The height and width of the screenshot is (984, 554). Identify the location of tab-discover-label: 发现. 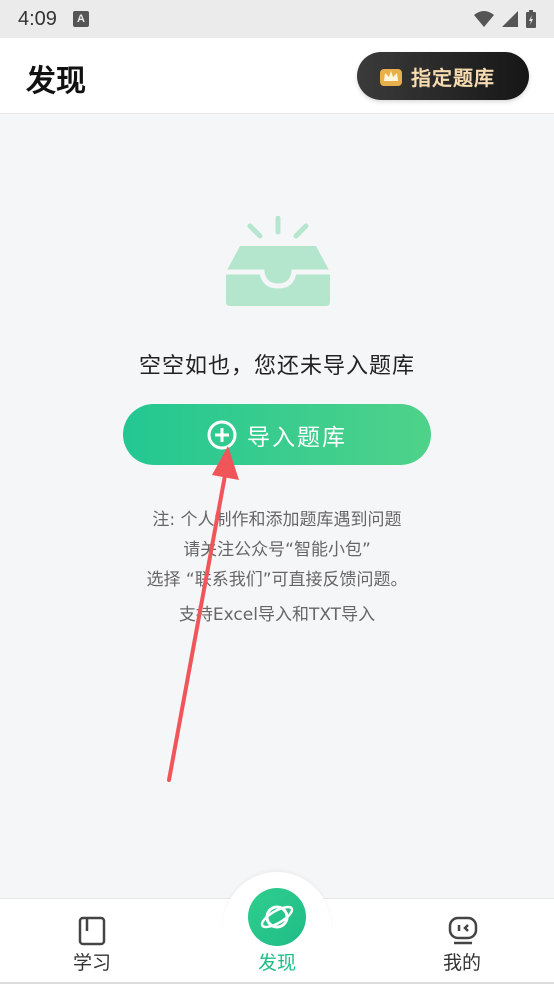
(276, 963).